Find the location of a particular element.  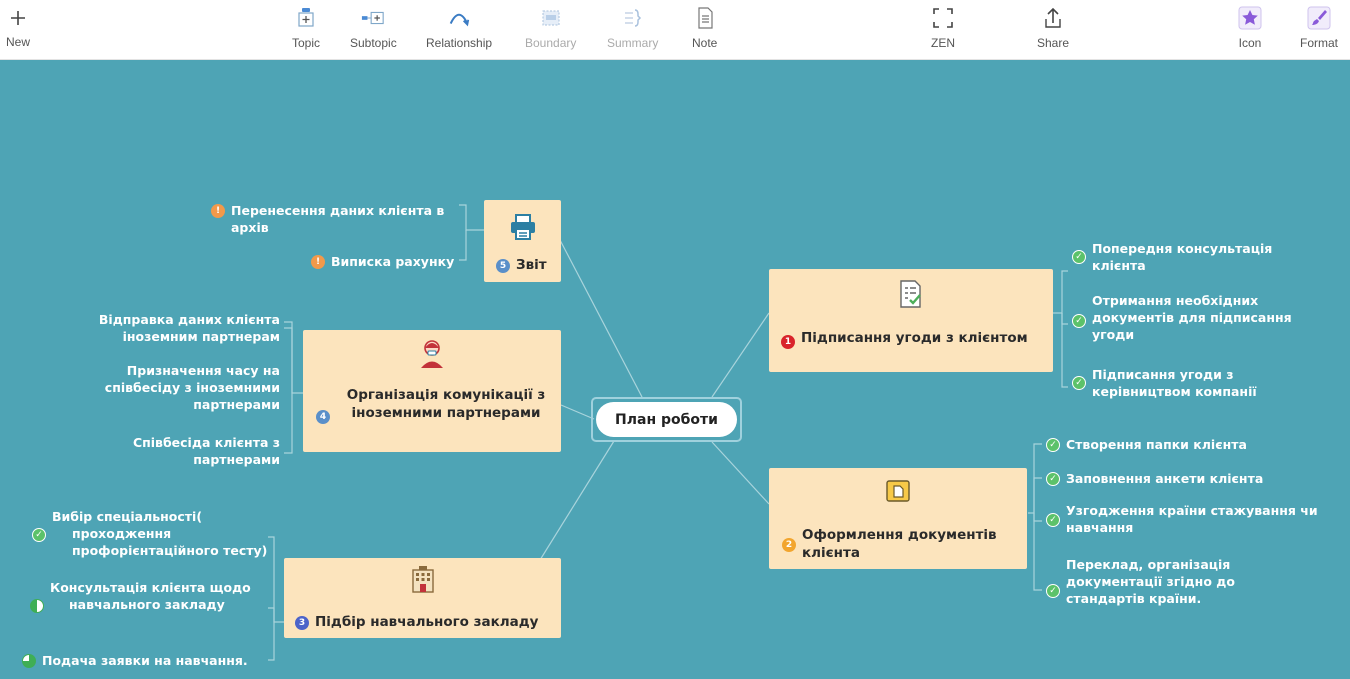

boundary-button: Boundary is located at coordinates (550, 28).